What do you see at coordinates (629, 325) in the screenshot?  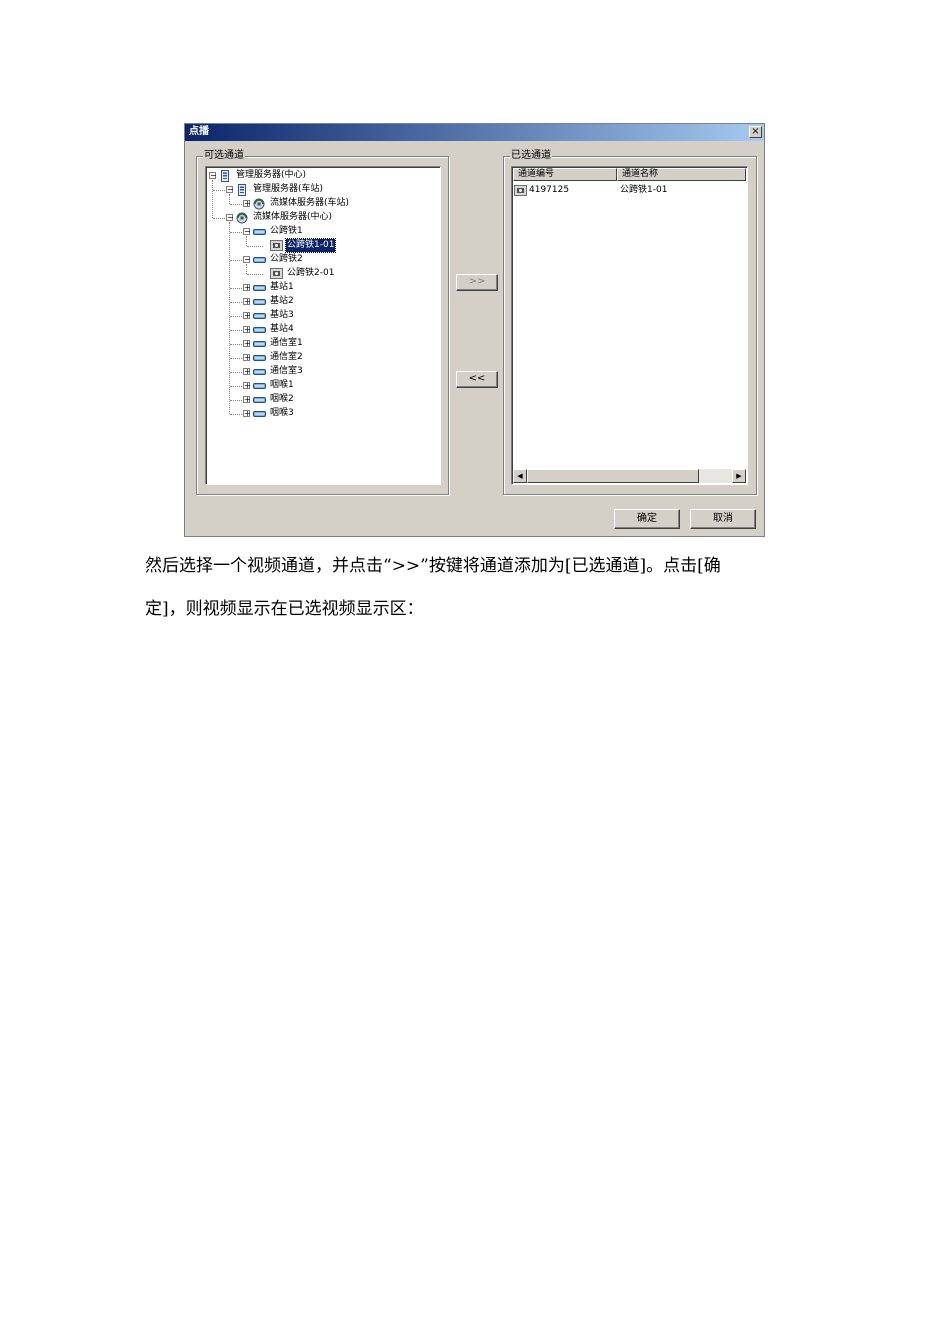 I see `selected-channel-list: 通道编号 通道名称 4197125 公跨铁1-01 ◀ ▶` at bounding box center [629, 325].